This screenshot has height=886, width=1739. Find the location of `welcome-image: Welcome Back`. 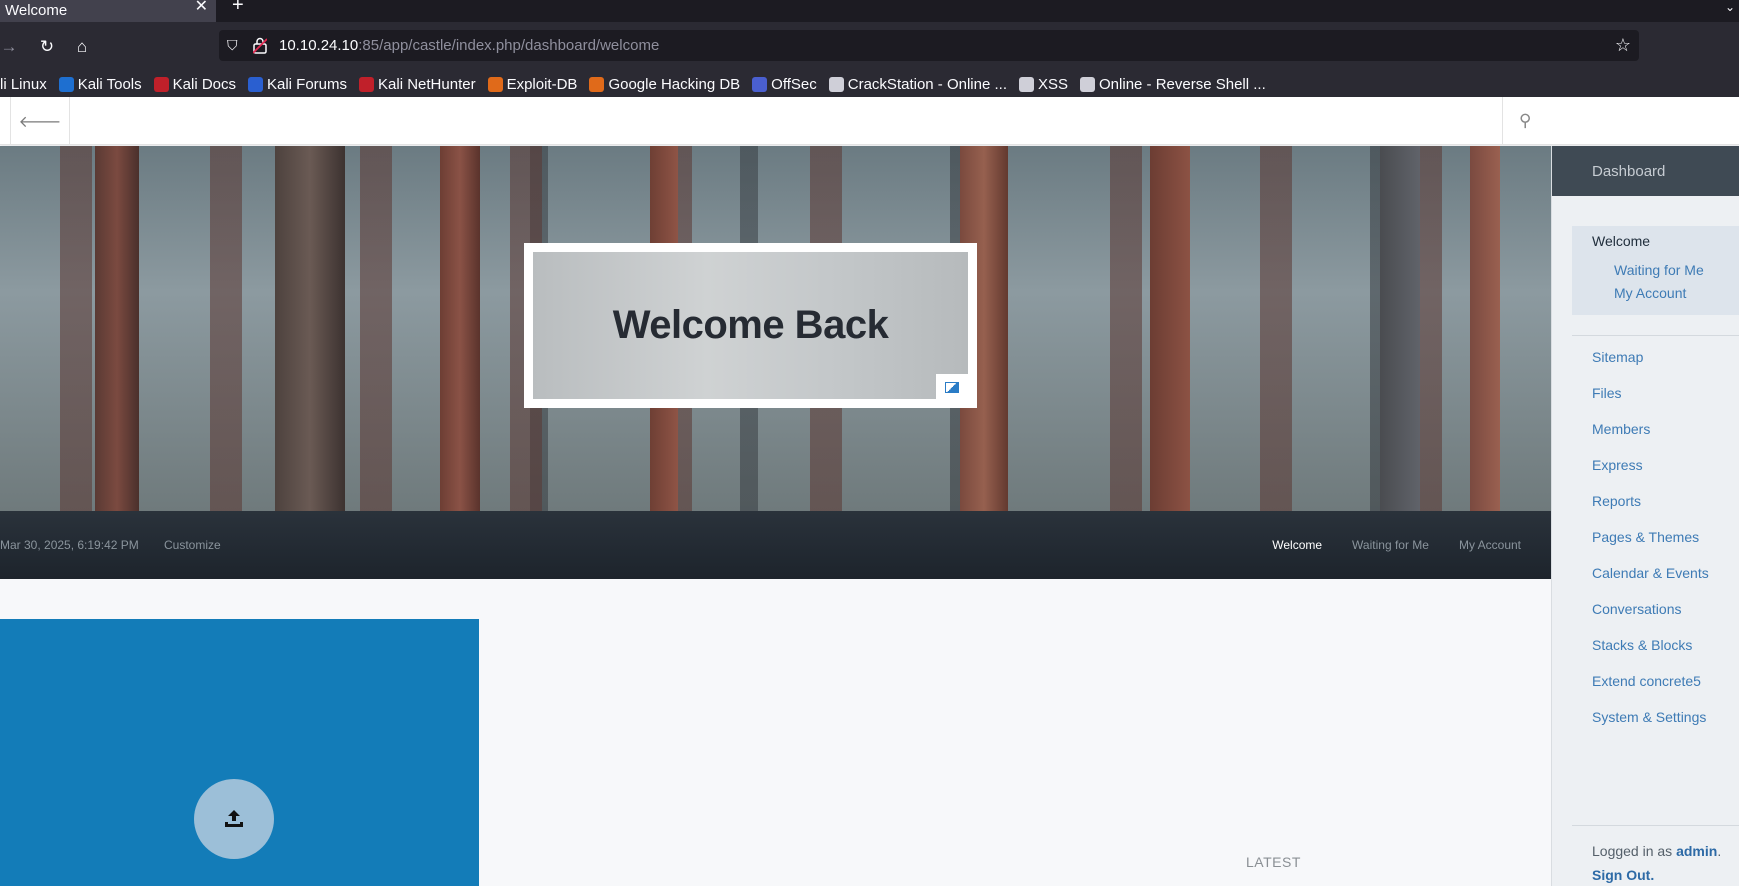

welcome-image: Welcome Back is located at coordinates (750, 326).